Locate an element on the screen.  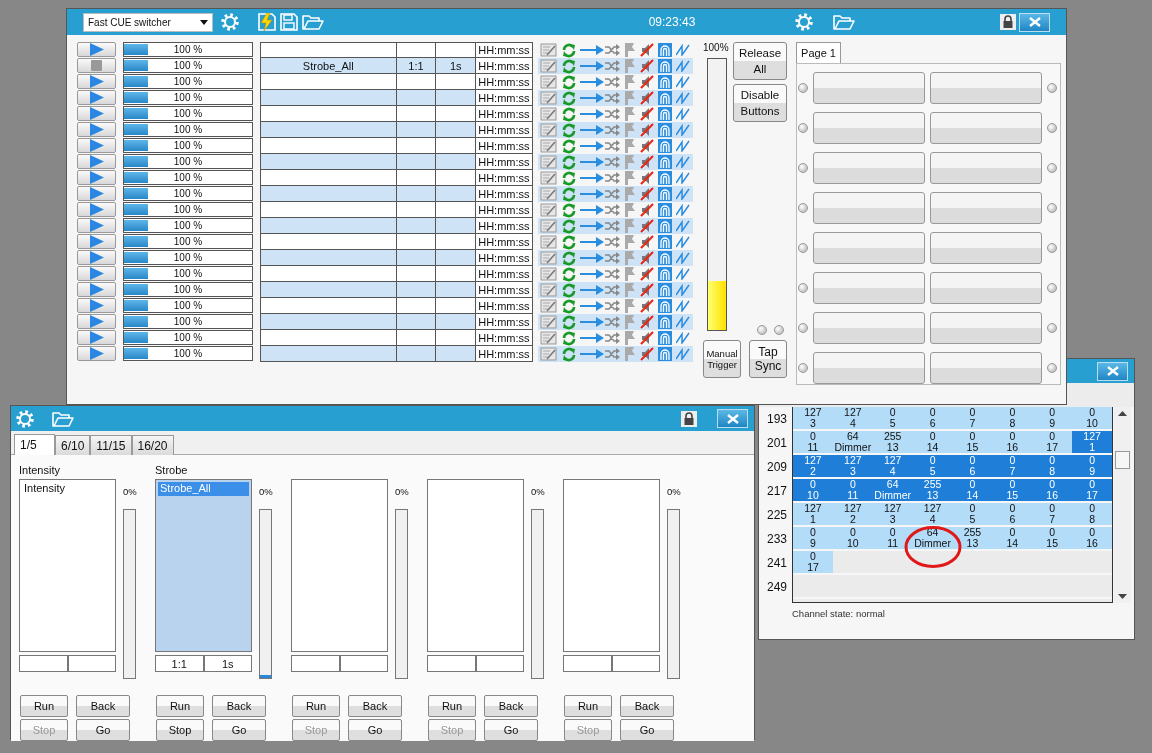
scroll-down-icon is located at coordinates (1122, 596).